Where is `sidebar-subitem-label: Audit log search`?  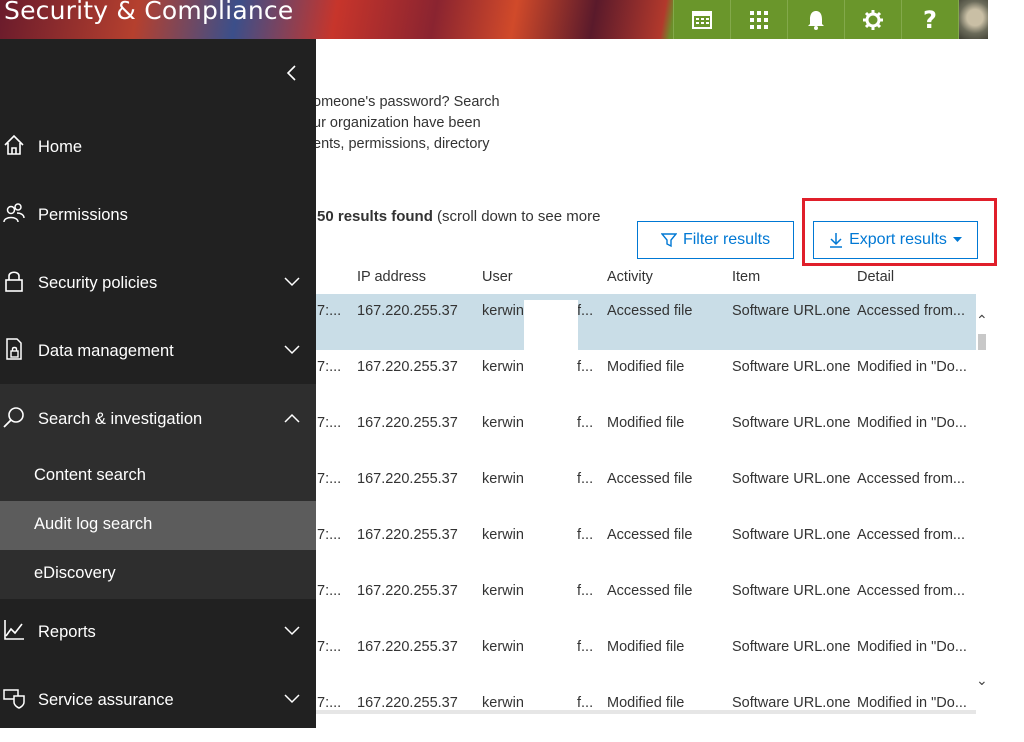
sidebar-subitem-label: Audit log search is located at coordinates (93, 524).